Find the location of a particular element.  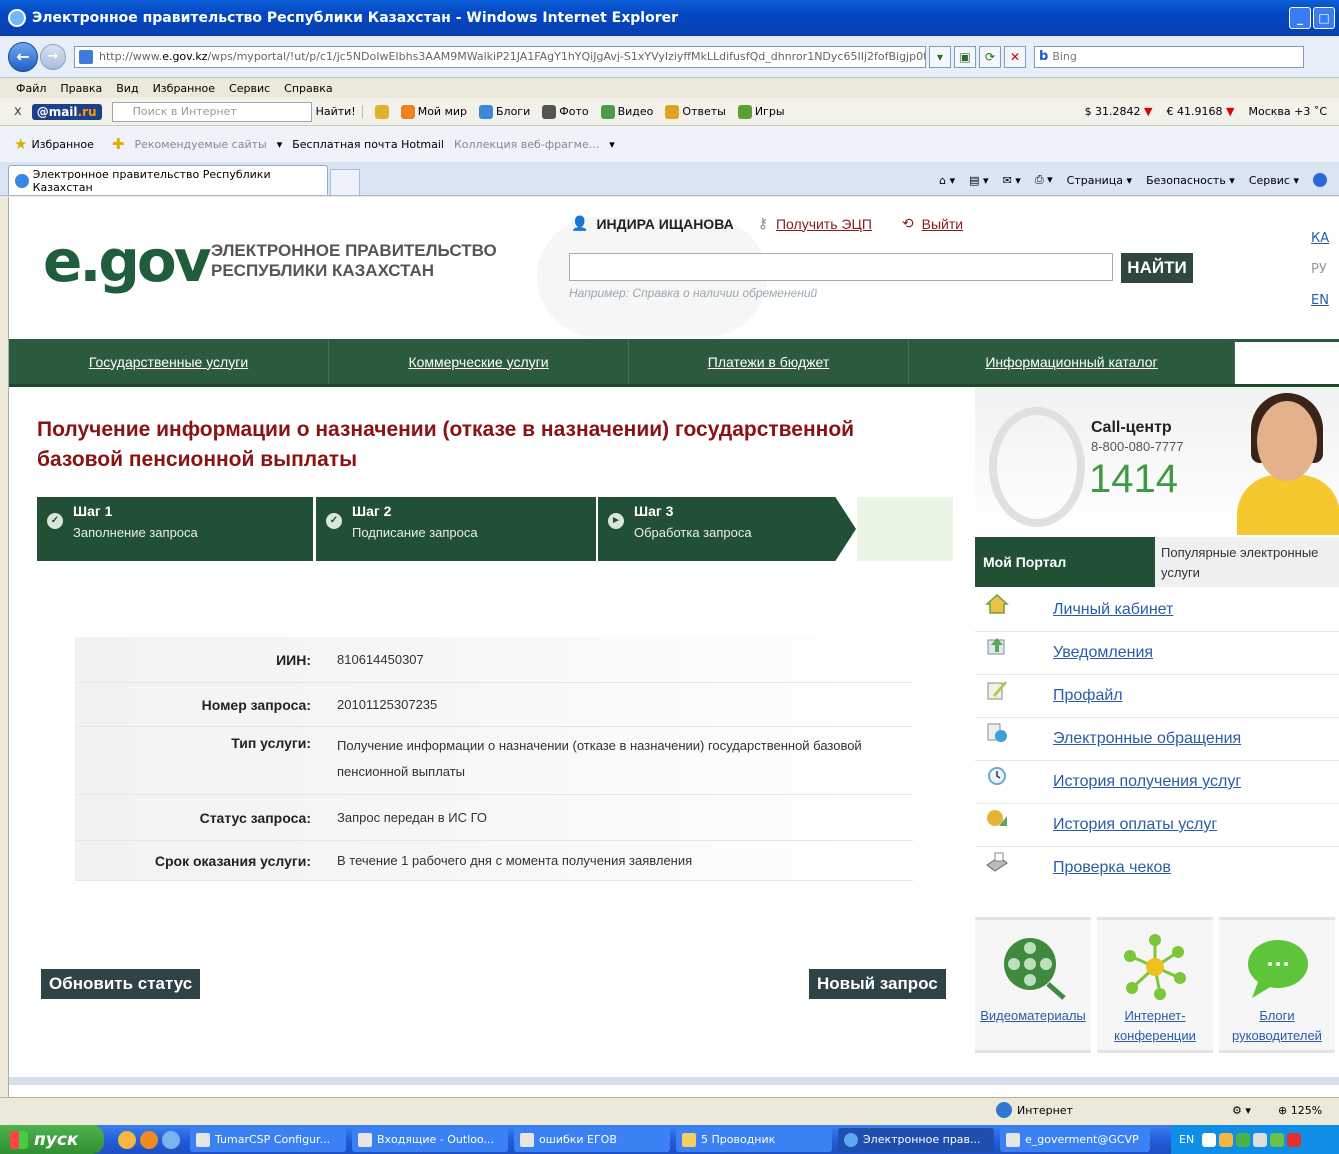

nav-information-catalog: Информационный каталог is located at coordinates (1072, 361).